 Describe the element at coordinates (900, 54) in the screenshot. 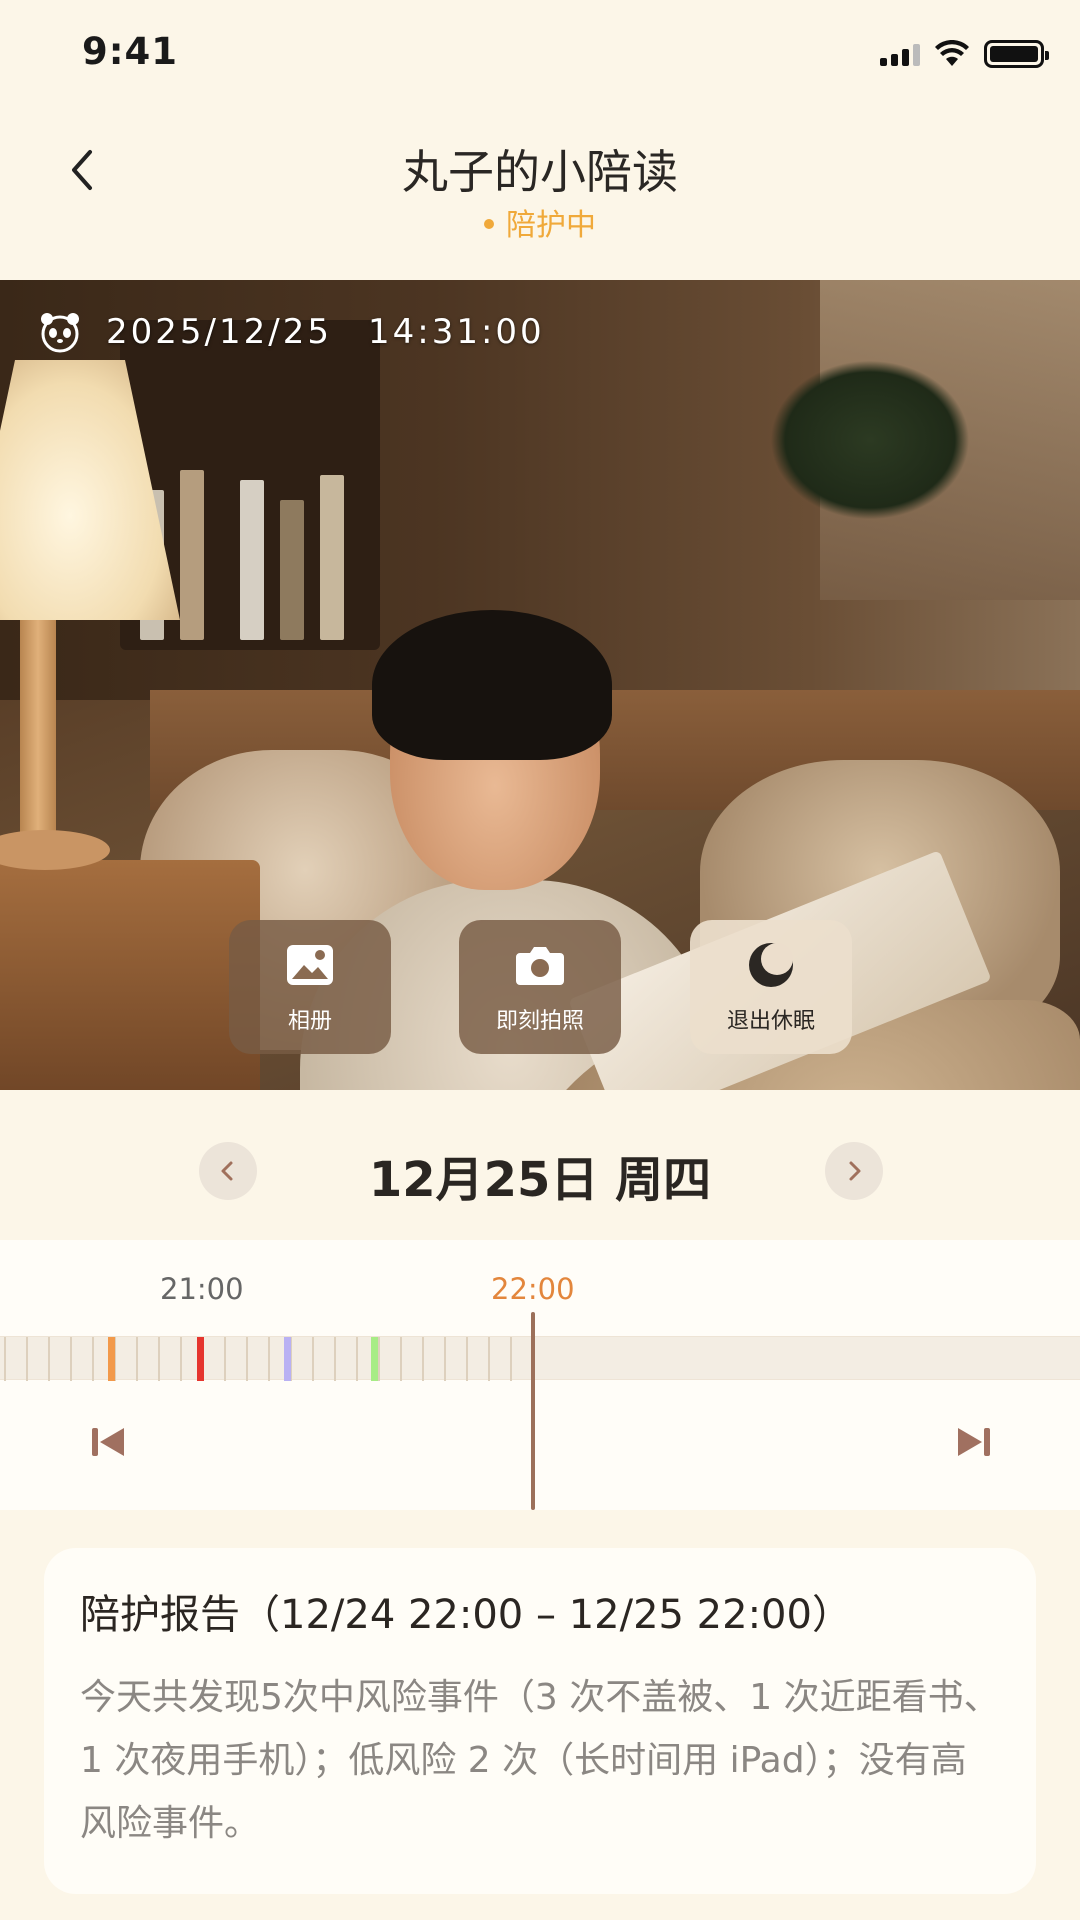

I see `cellular-signal-icon` at that location.